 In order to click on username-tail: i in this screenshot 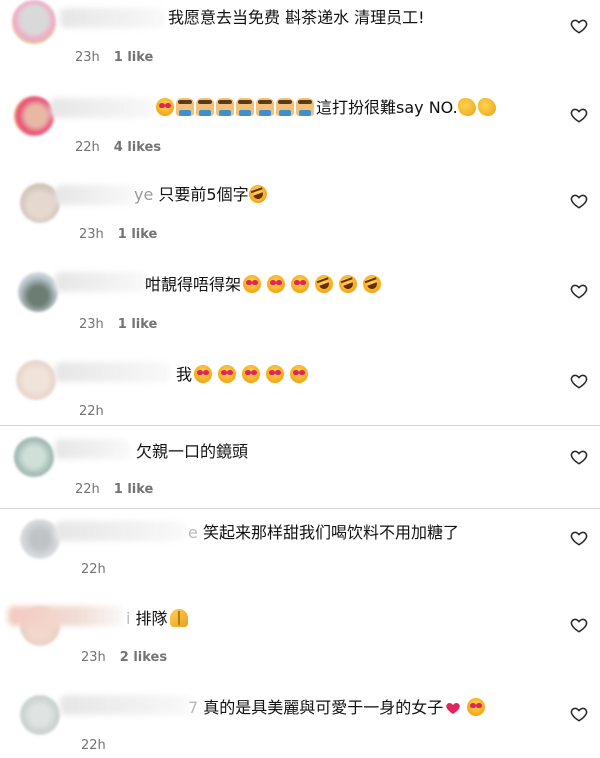, I will do `click(128, 618)`.